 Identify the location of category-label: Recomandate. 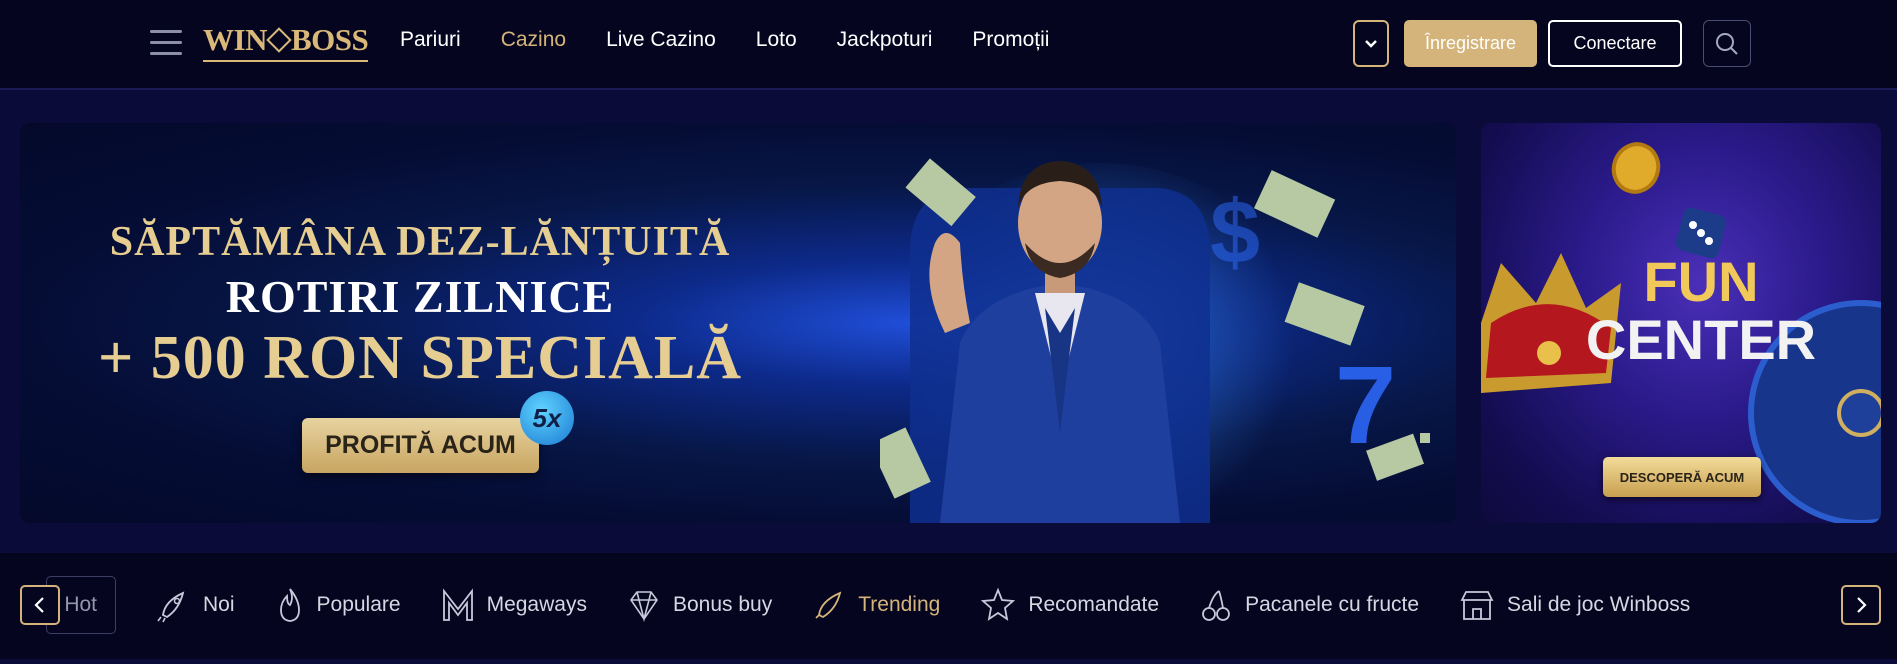
(1094, 604).